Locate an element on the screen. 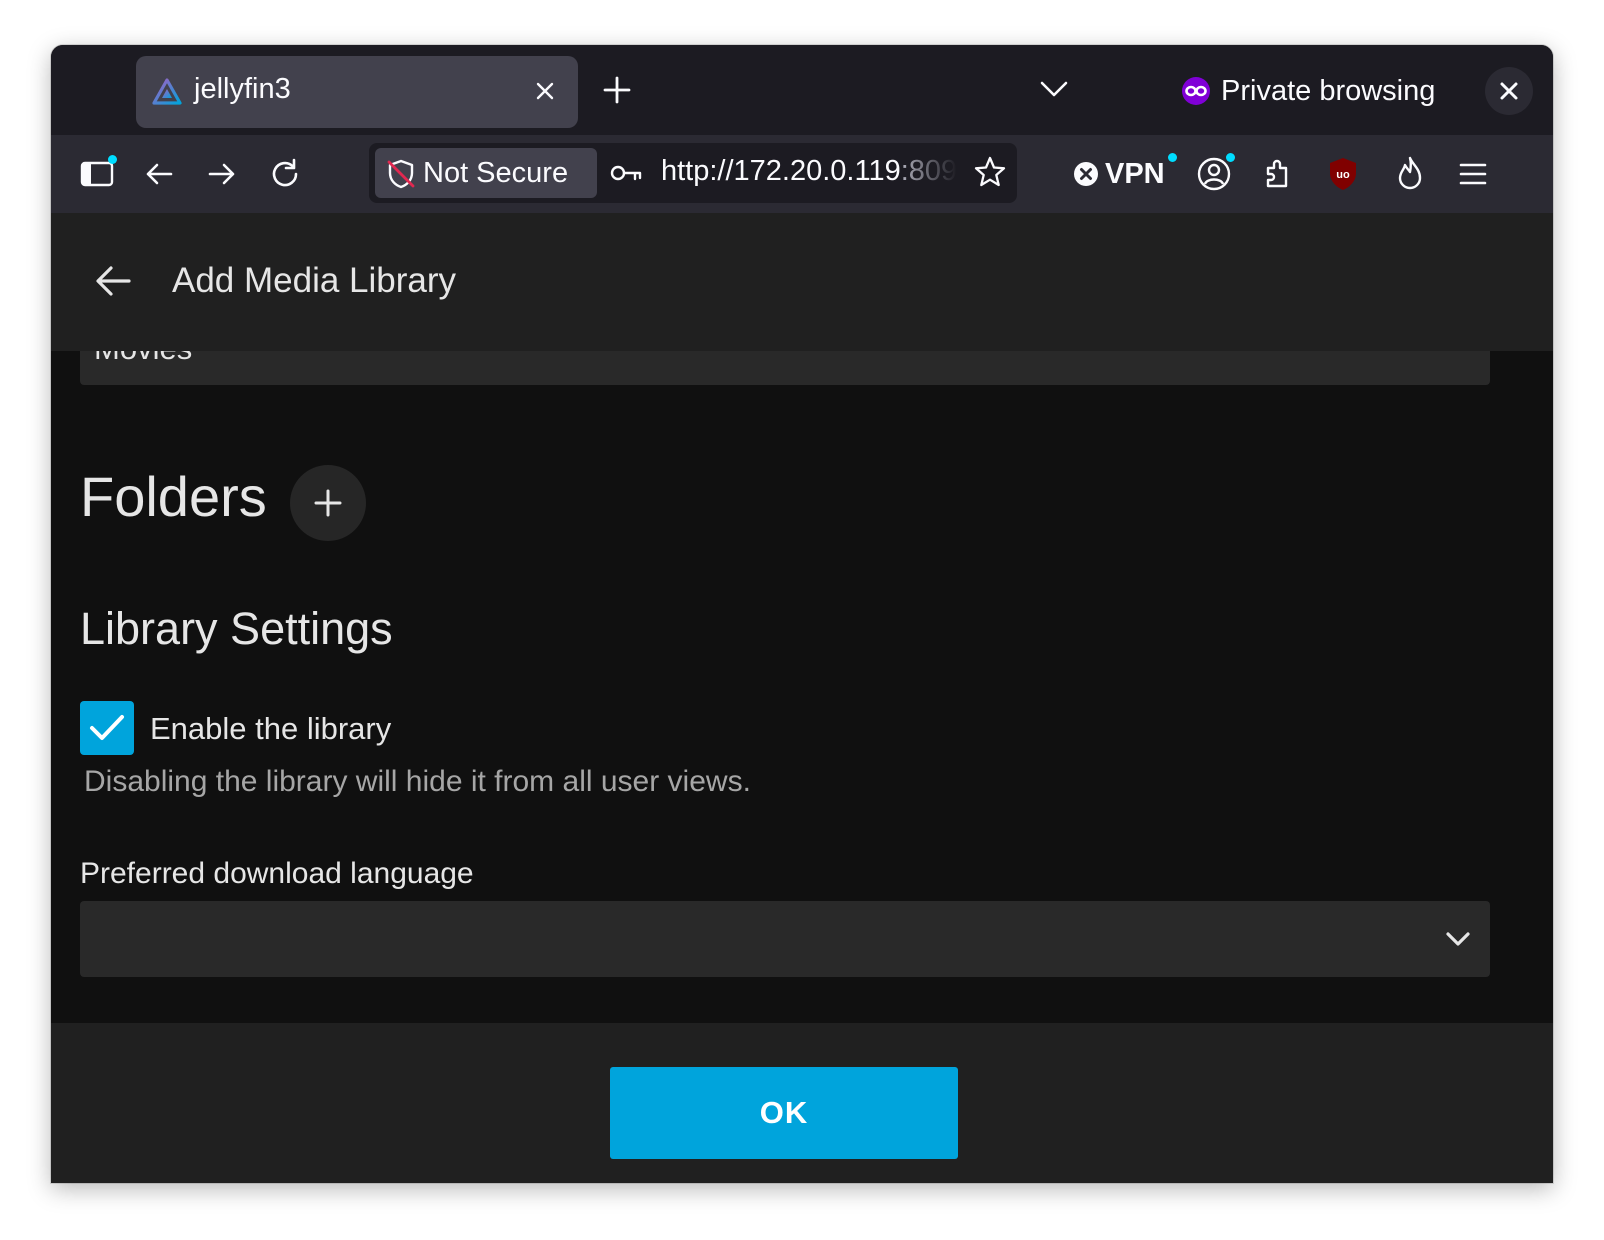  close-tab-icon is located at coordinates (545, 91).